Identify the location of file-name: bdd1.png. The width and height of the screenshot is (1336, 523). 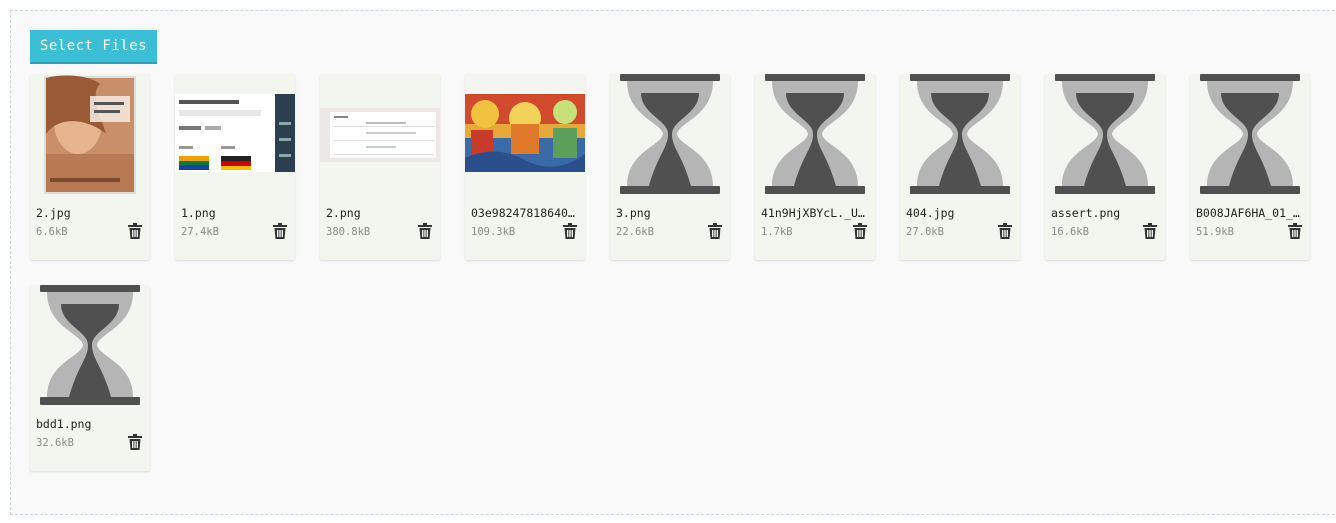
(64, 424).